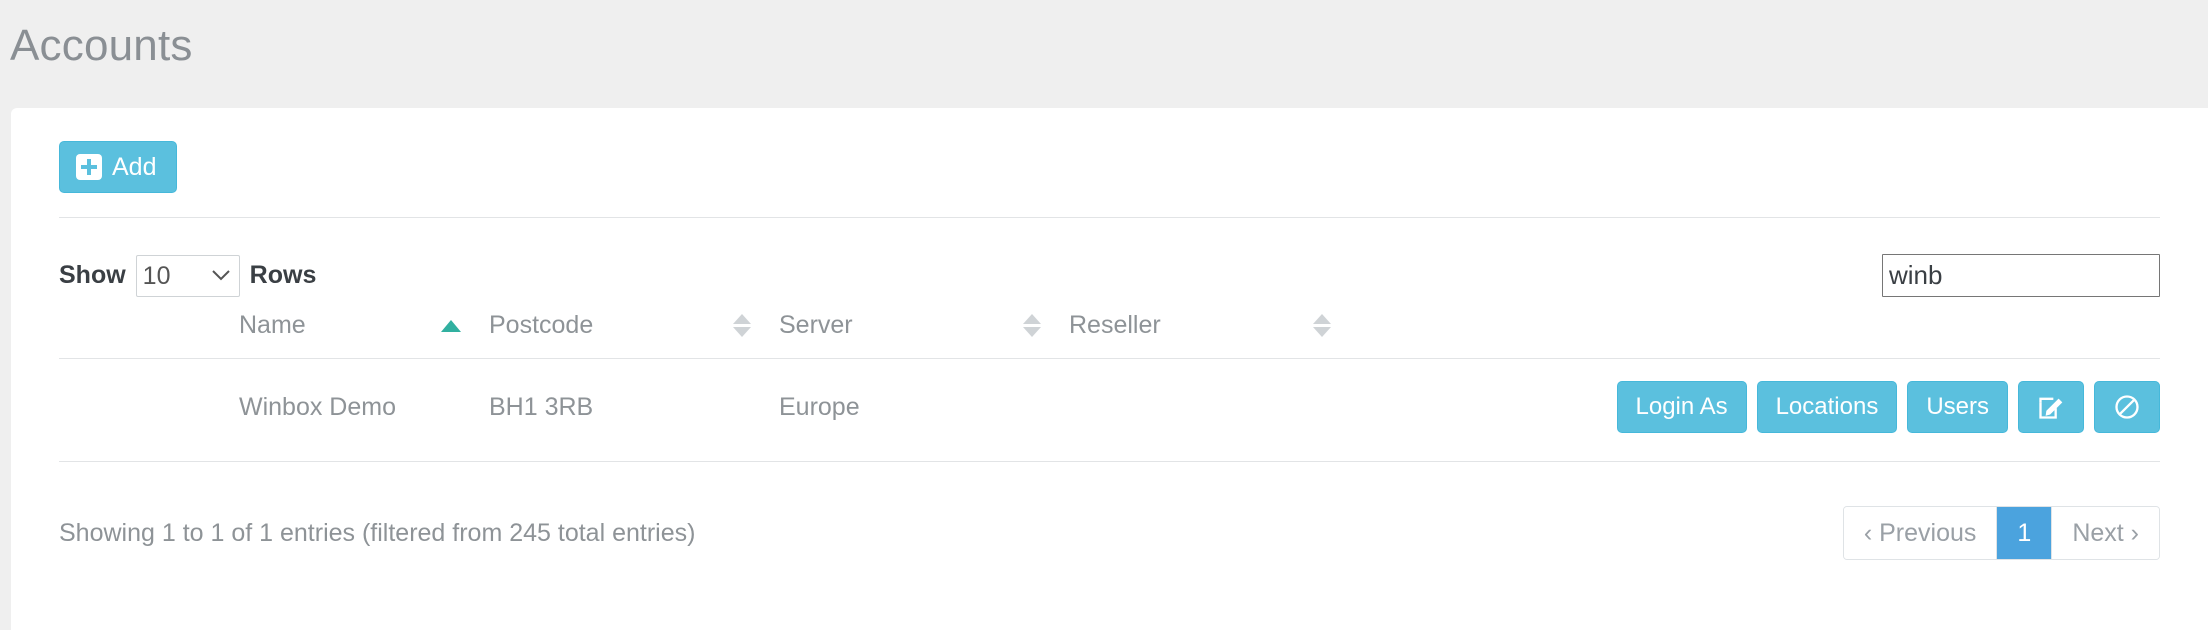  I want to click on disable-button, so click(2127, 407).